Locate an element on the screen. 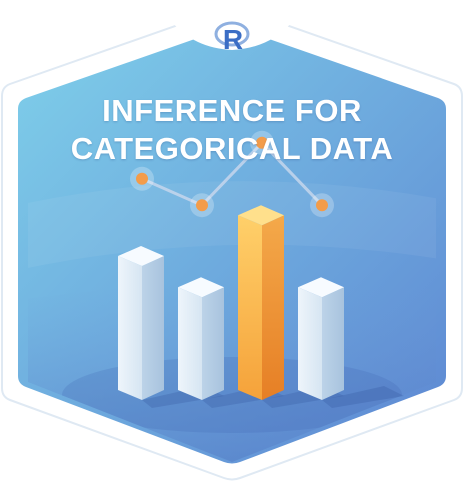 This screenshot has height=482, width=464. badge-title-line-2: CATEGORICAL DATA is located at coordinates (232, 148).